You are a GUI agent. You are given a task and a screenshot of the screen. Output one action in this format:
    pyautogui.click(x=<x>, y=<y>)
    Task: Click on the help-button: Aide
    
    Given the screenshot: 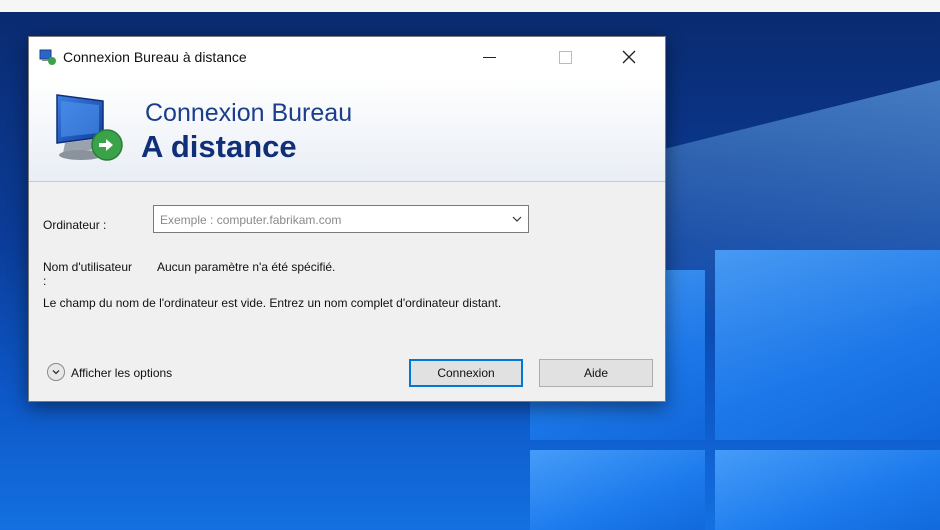 What is the action you would take?
    pyautogui.click(x=596, y=373)
    